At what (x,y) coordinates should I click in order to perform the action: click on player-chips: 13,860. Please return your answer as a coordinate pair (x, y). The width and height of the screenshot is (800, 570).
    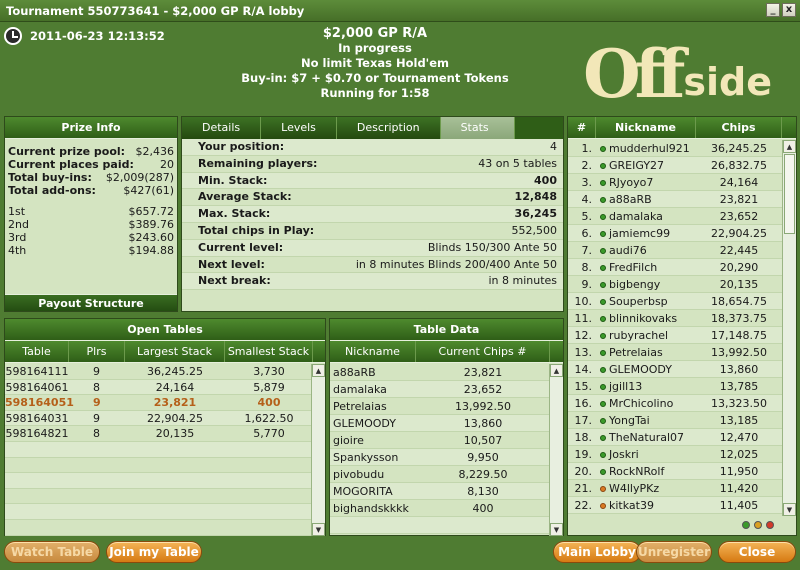
    Looking at the image, I should click on (739, 369).